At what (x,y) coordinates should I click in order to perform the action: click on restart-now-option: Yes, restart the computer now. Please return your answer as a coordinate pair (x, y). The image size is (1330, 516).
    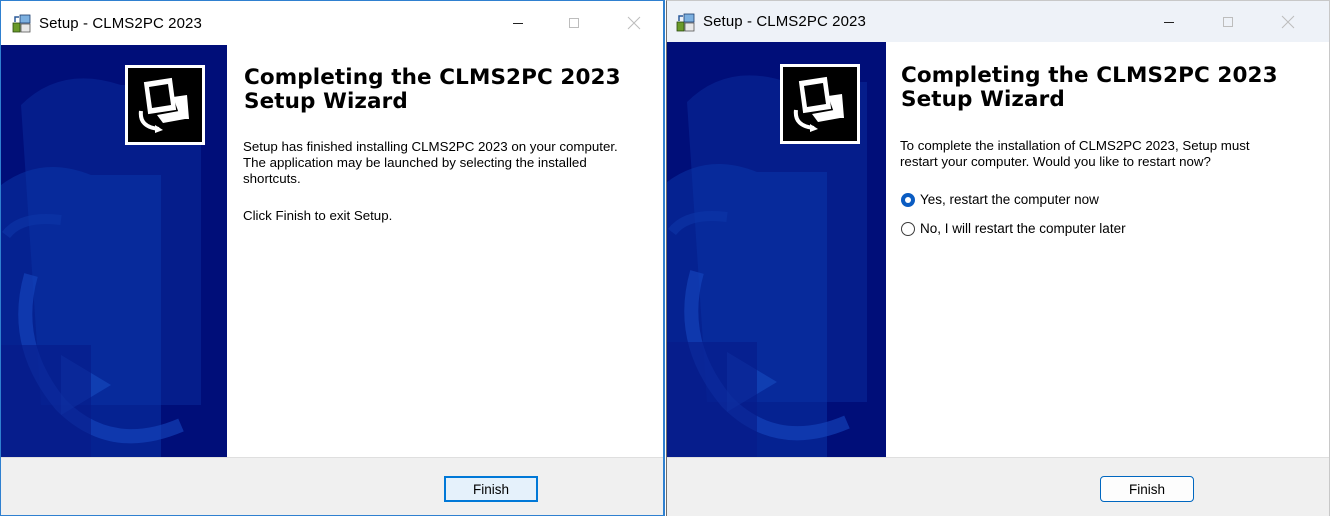
    Looking at the image, I should click on (1000, 199).